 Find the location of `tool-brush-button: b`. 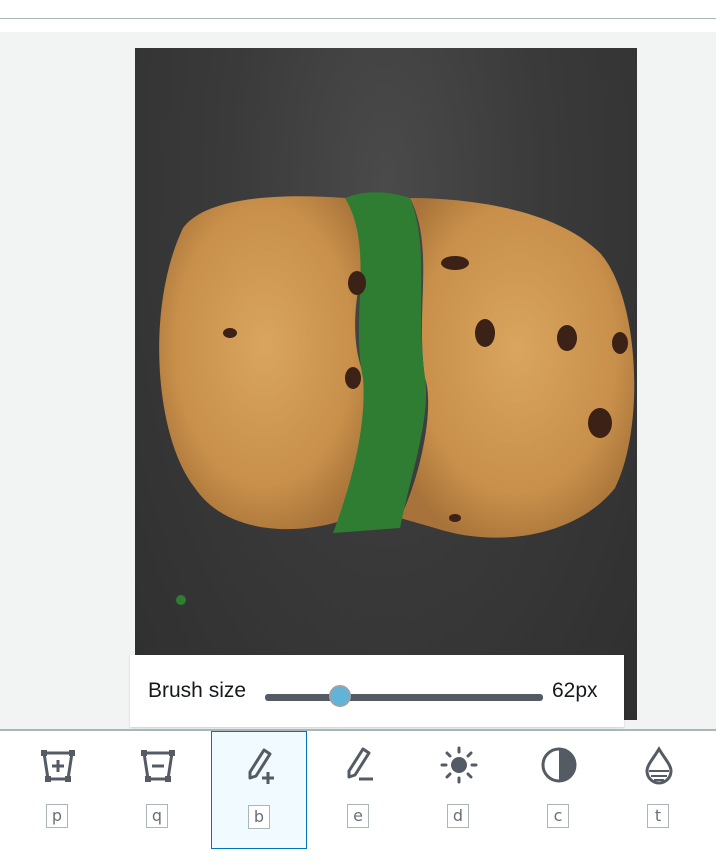

tool-brush-button: b is located at coordinates (259, 790).